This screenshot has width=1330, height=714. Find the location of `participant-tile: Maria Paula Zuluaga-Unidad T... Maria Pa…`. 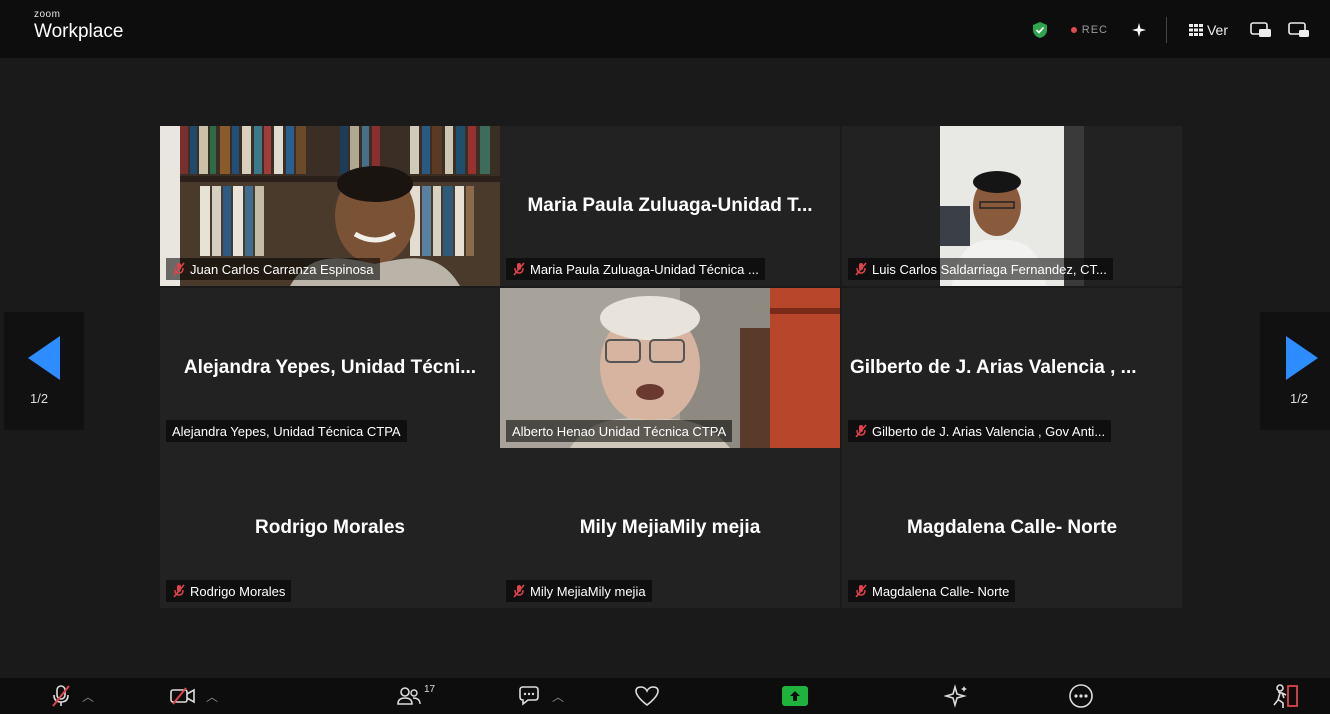

participant-tile: Maria Paula Zuluaga-Unidad T... Maria Pa… is located at coordinates (670, 206).